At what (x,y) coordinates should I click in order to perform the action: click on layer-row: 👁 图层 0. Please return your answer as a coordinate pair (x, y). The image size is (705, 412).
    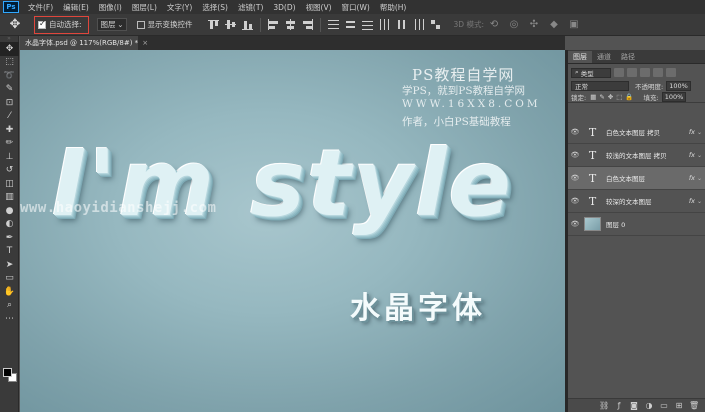
    Looking at the image, I should click on (636, 224).